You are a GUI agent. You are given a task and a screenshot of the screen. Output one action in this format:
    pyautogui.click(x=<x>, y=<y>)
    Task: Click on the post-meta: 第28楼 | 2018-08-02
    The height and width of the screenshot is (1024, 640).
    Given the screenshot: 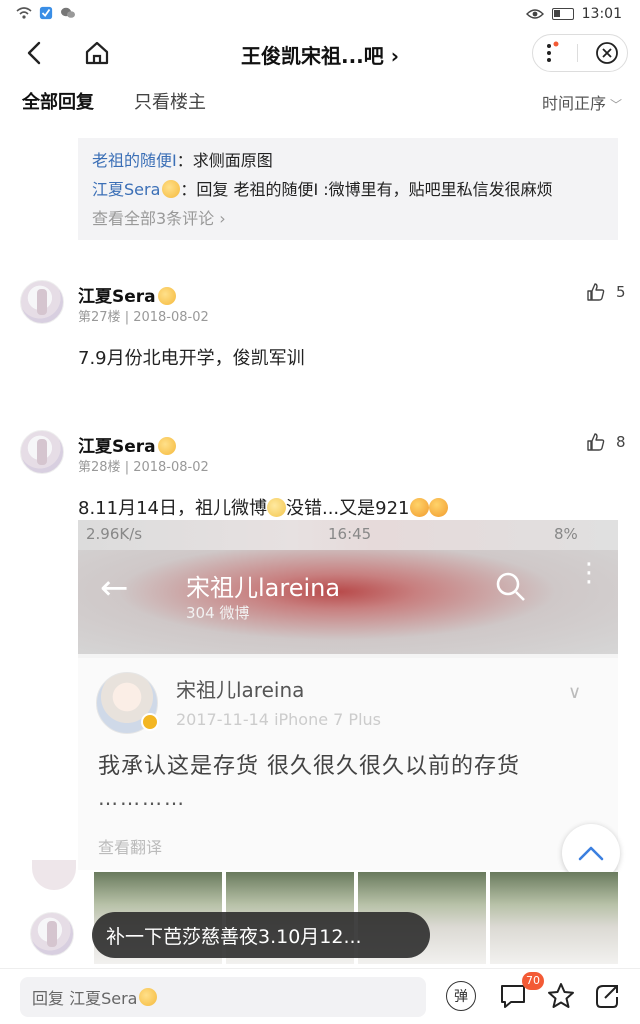 What is the action you would take?
    pyautogui.click(x=143, y=465)
    